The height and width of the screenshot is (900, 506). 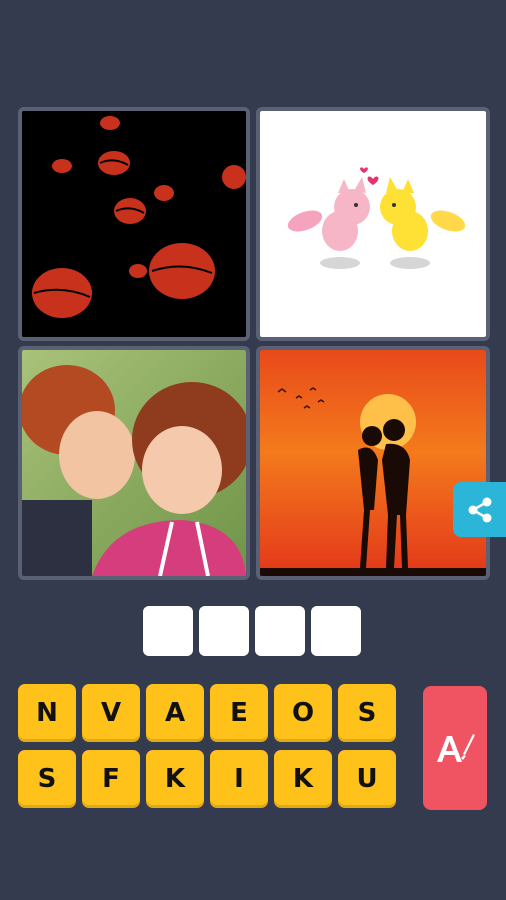 What do you see at coordinates (207, 746) in the screenshot?
I see `letter-keyboard: N V A E O S S F K I K U` at bounding box center [207, 746].